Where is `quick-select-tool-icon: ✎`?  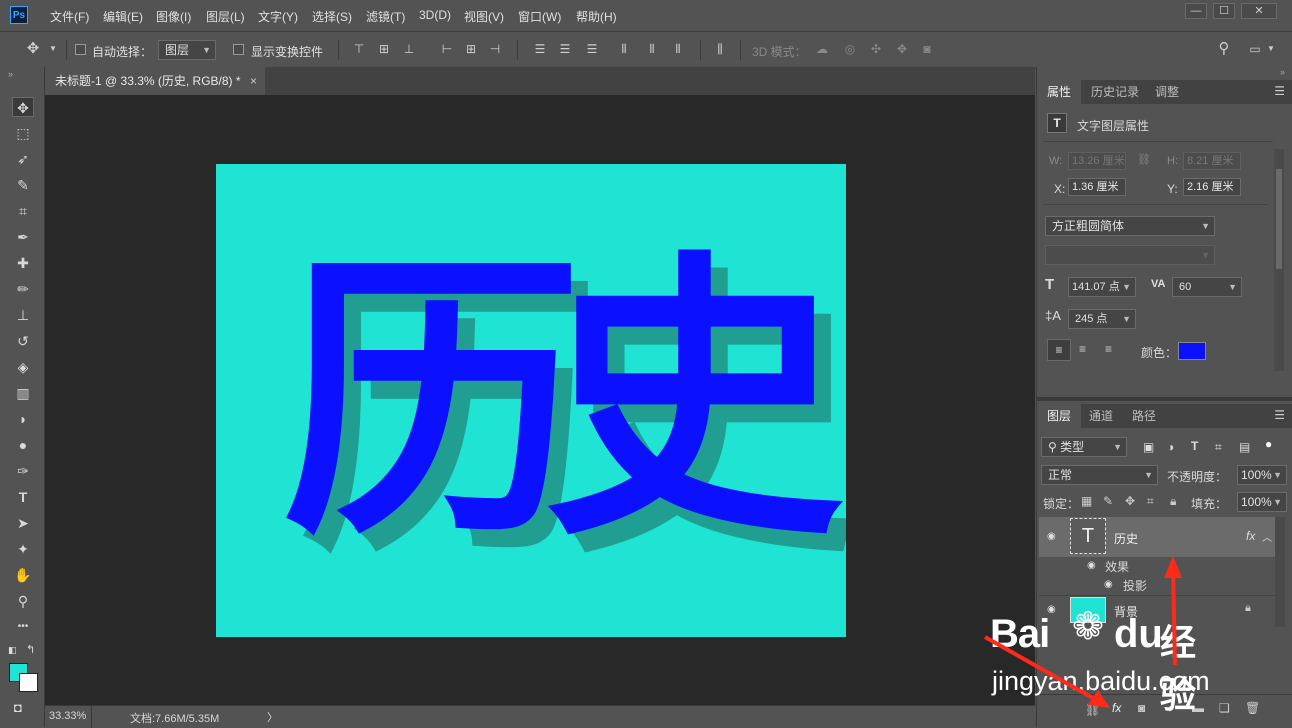 quick-select-tool-icon: ✎ is located at coordinates (23, 185).